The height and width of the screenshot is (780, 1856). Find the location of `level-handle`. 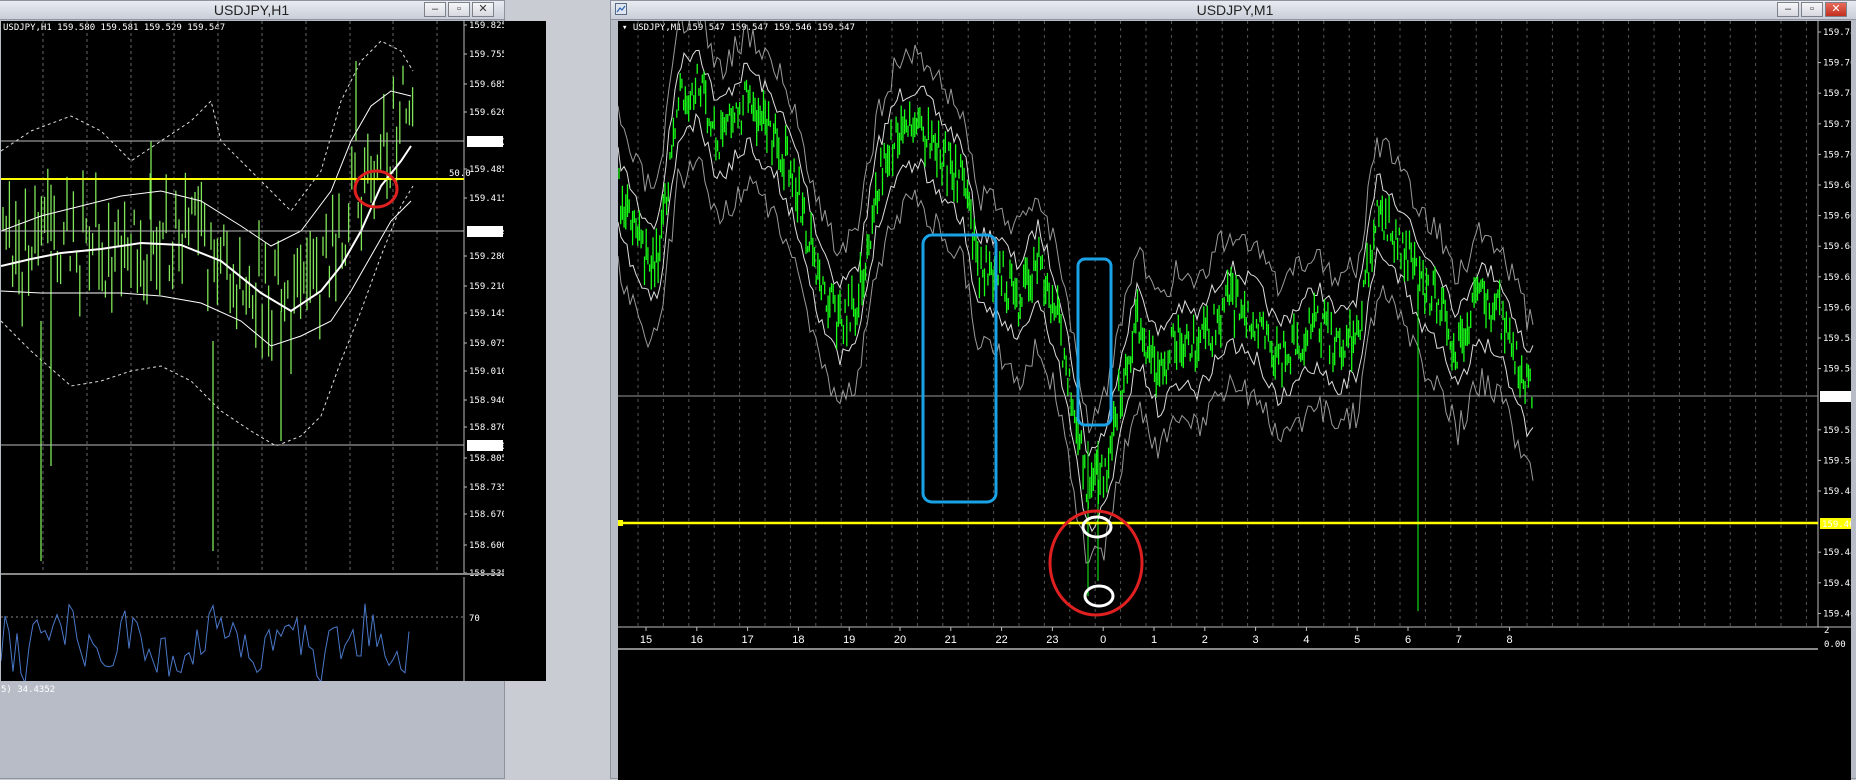

level-handle is located at coordinates (620, 523).